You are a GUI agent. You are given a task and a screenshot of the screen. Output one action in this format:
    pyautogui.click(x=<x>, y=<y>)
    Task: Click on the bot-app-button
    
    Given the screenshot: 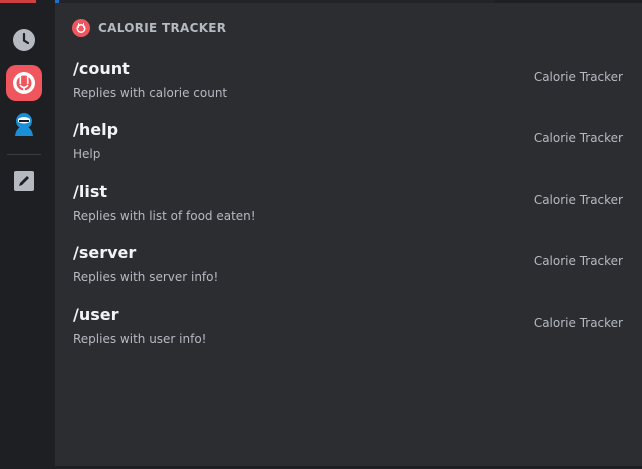 What is the action you would take?
    pyautogui.click(x=24, y=125)
    